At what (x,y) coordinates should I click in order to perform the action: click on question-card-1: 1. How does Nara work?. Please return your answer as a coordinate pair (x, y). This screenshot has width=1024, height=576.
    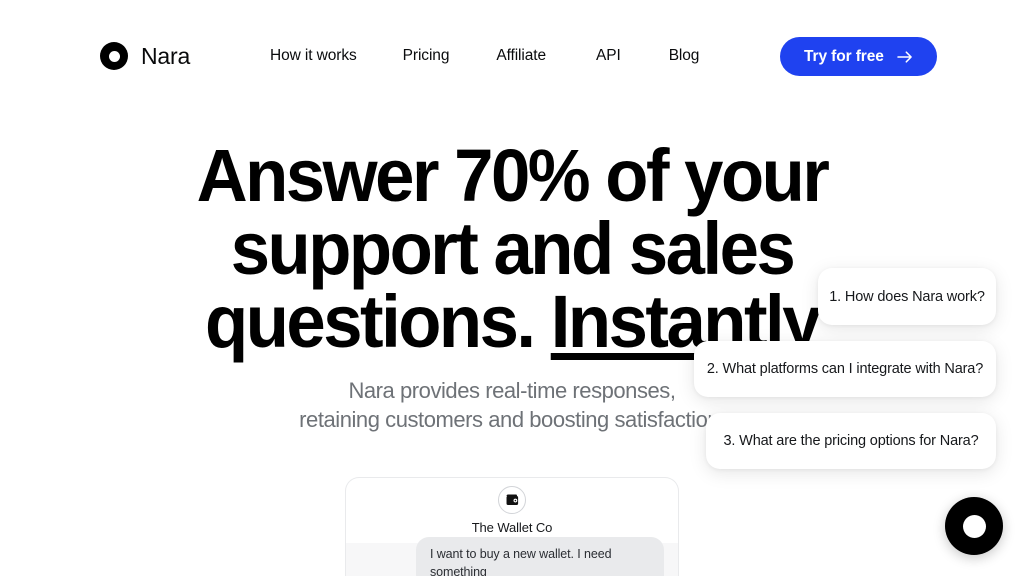
    Looking at the image, I should click on (907, 296).